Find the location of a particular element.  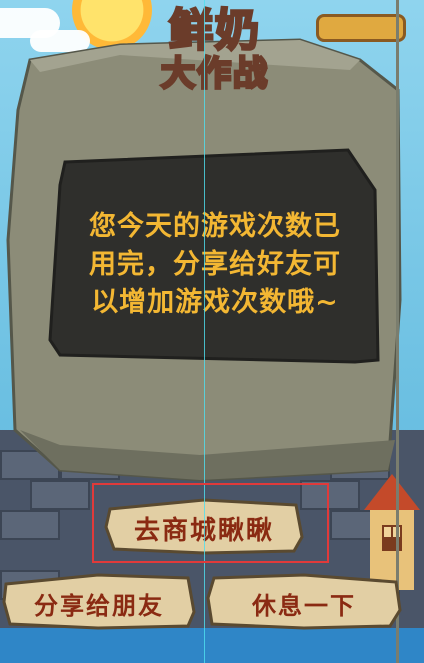

stone-edge is located at coordinates (397, 331).